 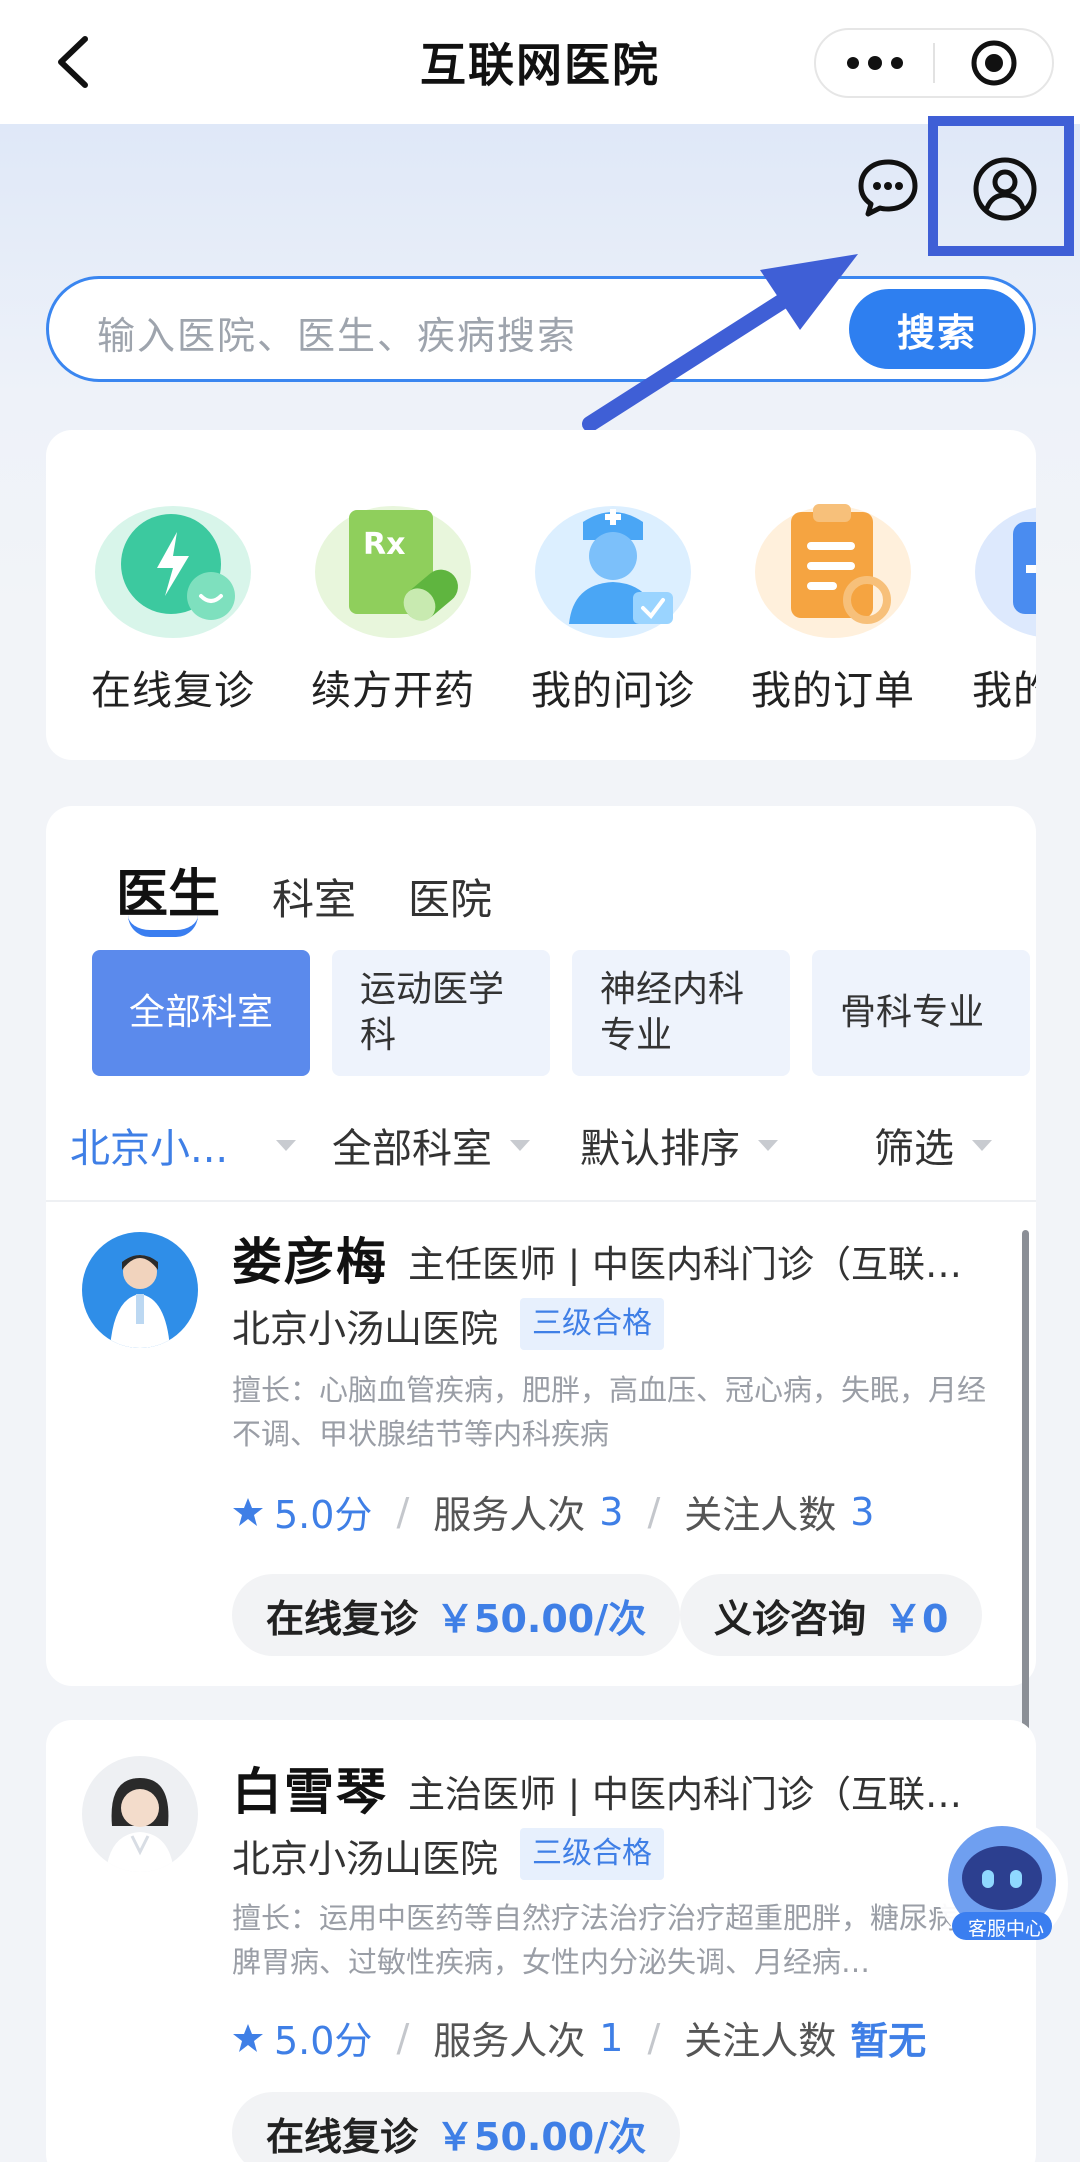 What do you see at coordinates (173, 691) in the screenshot?
I see `quick-action-label: 在线复诊` at bounding box center [173, 691].